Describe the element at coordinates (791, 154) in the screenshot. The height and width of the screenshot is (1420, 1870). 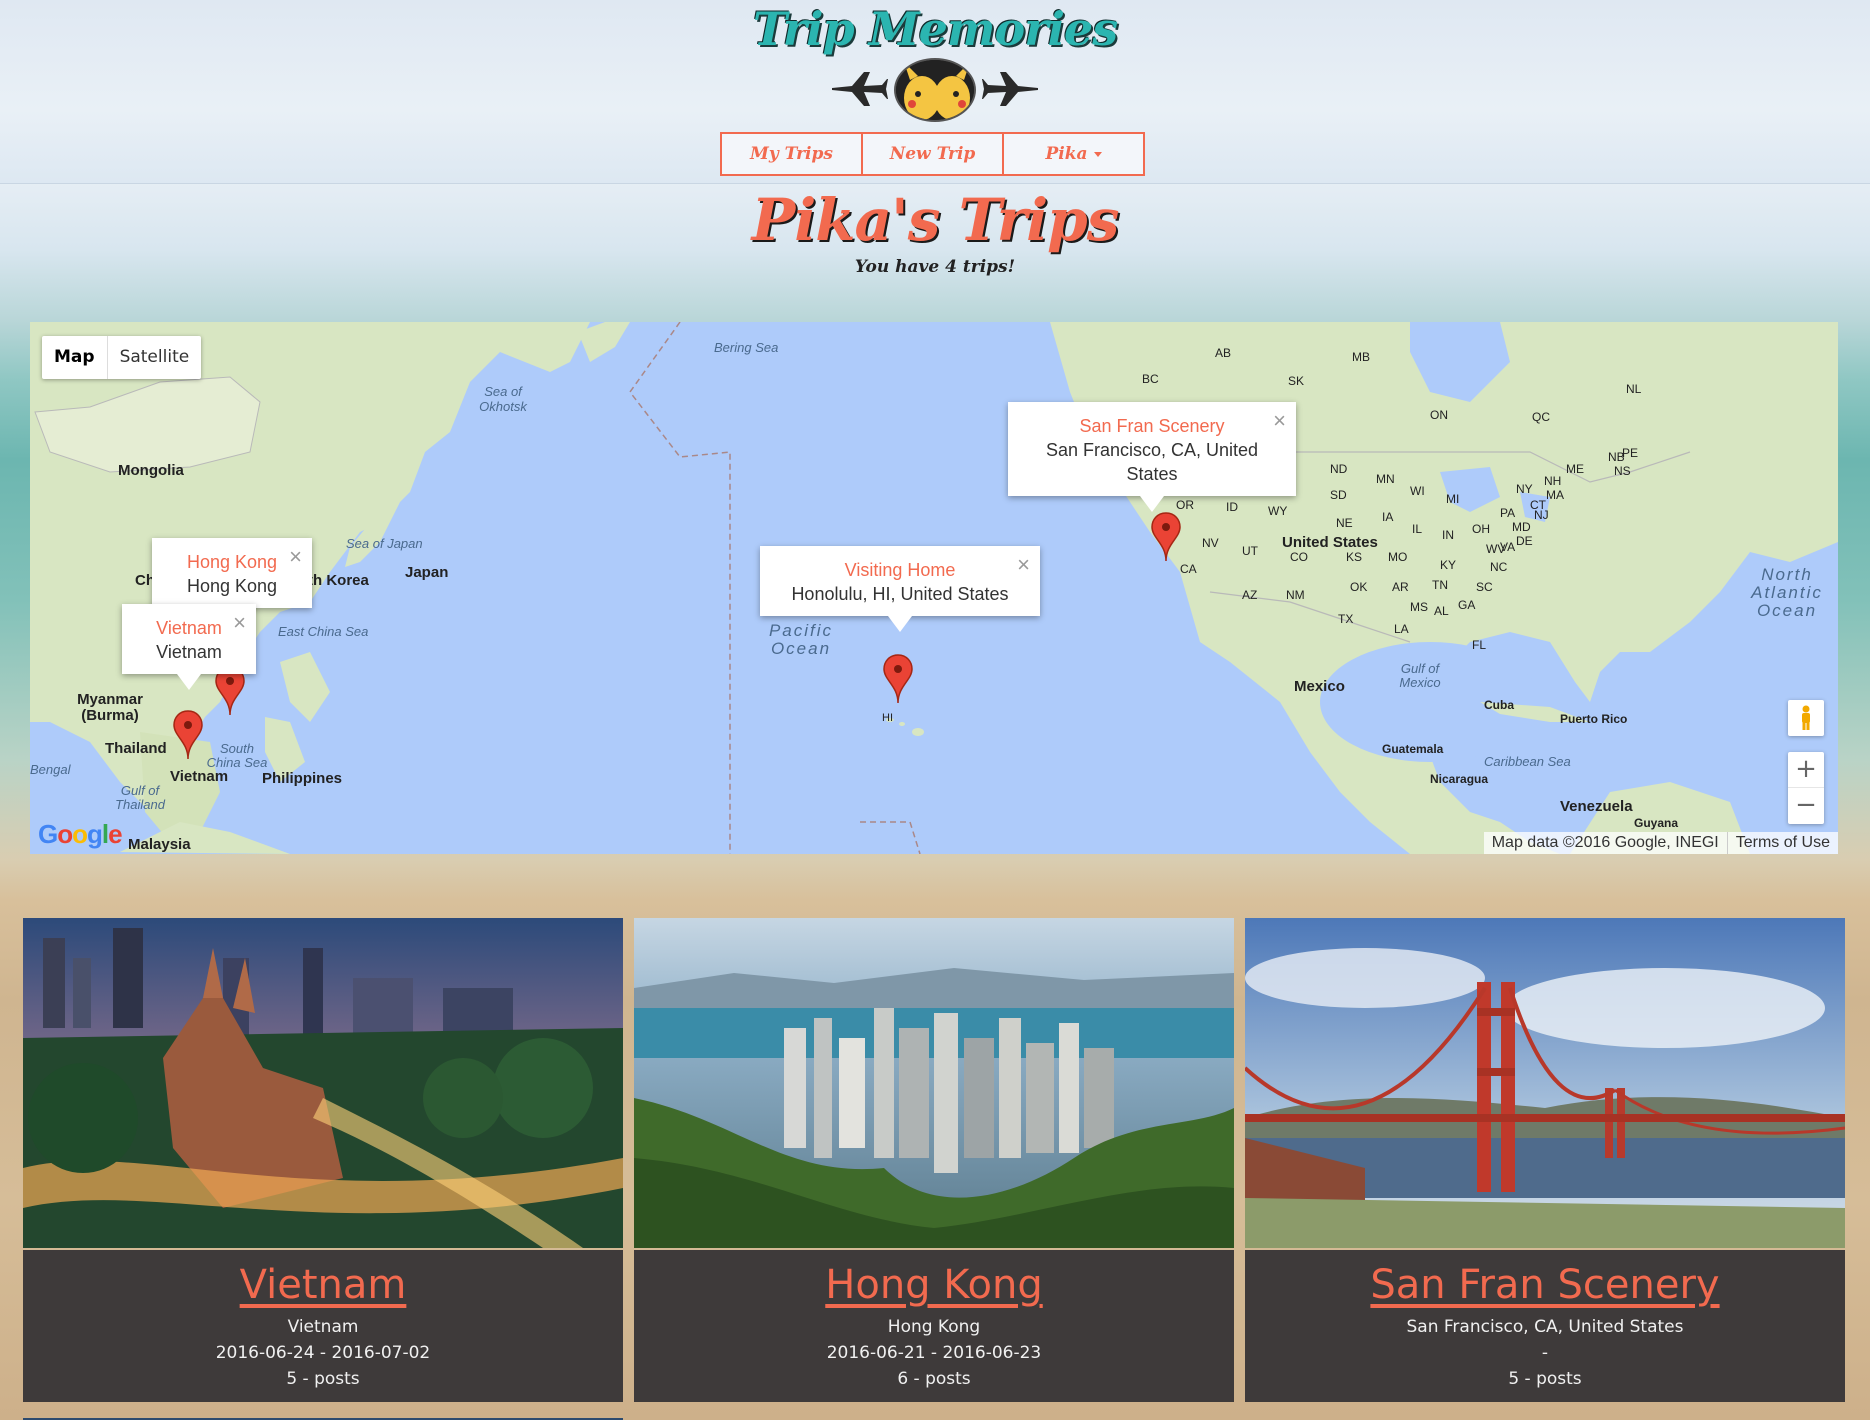
I see `nav-my-trips: My Trips` at that location.